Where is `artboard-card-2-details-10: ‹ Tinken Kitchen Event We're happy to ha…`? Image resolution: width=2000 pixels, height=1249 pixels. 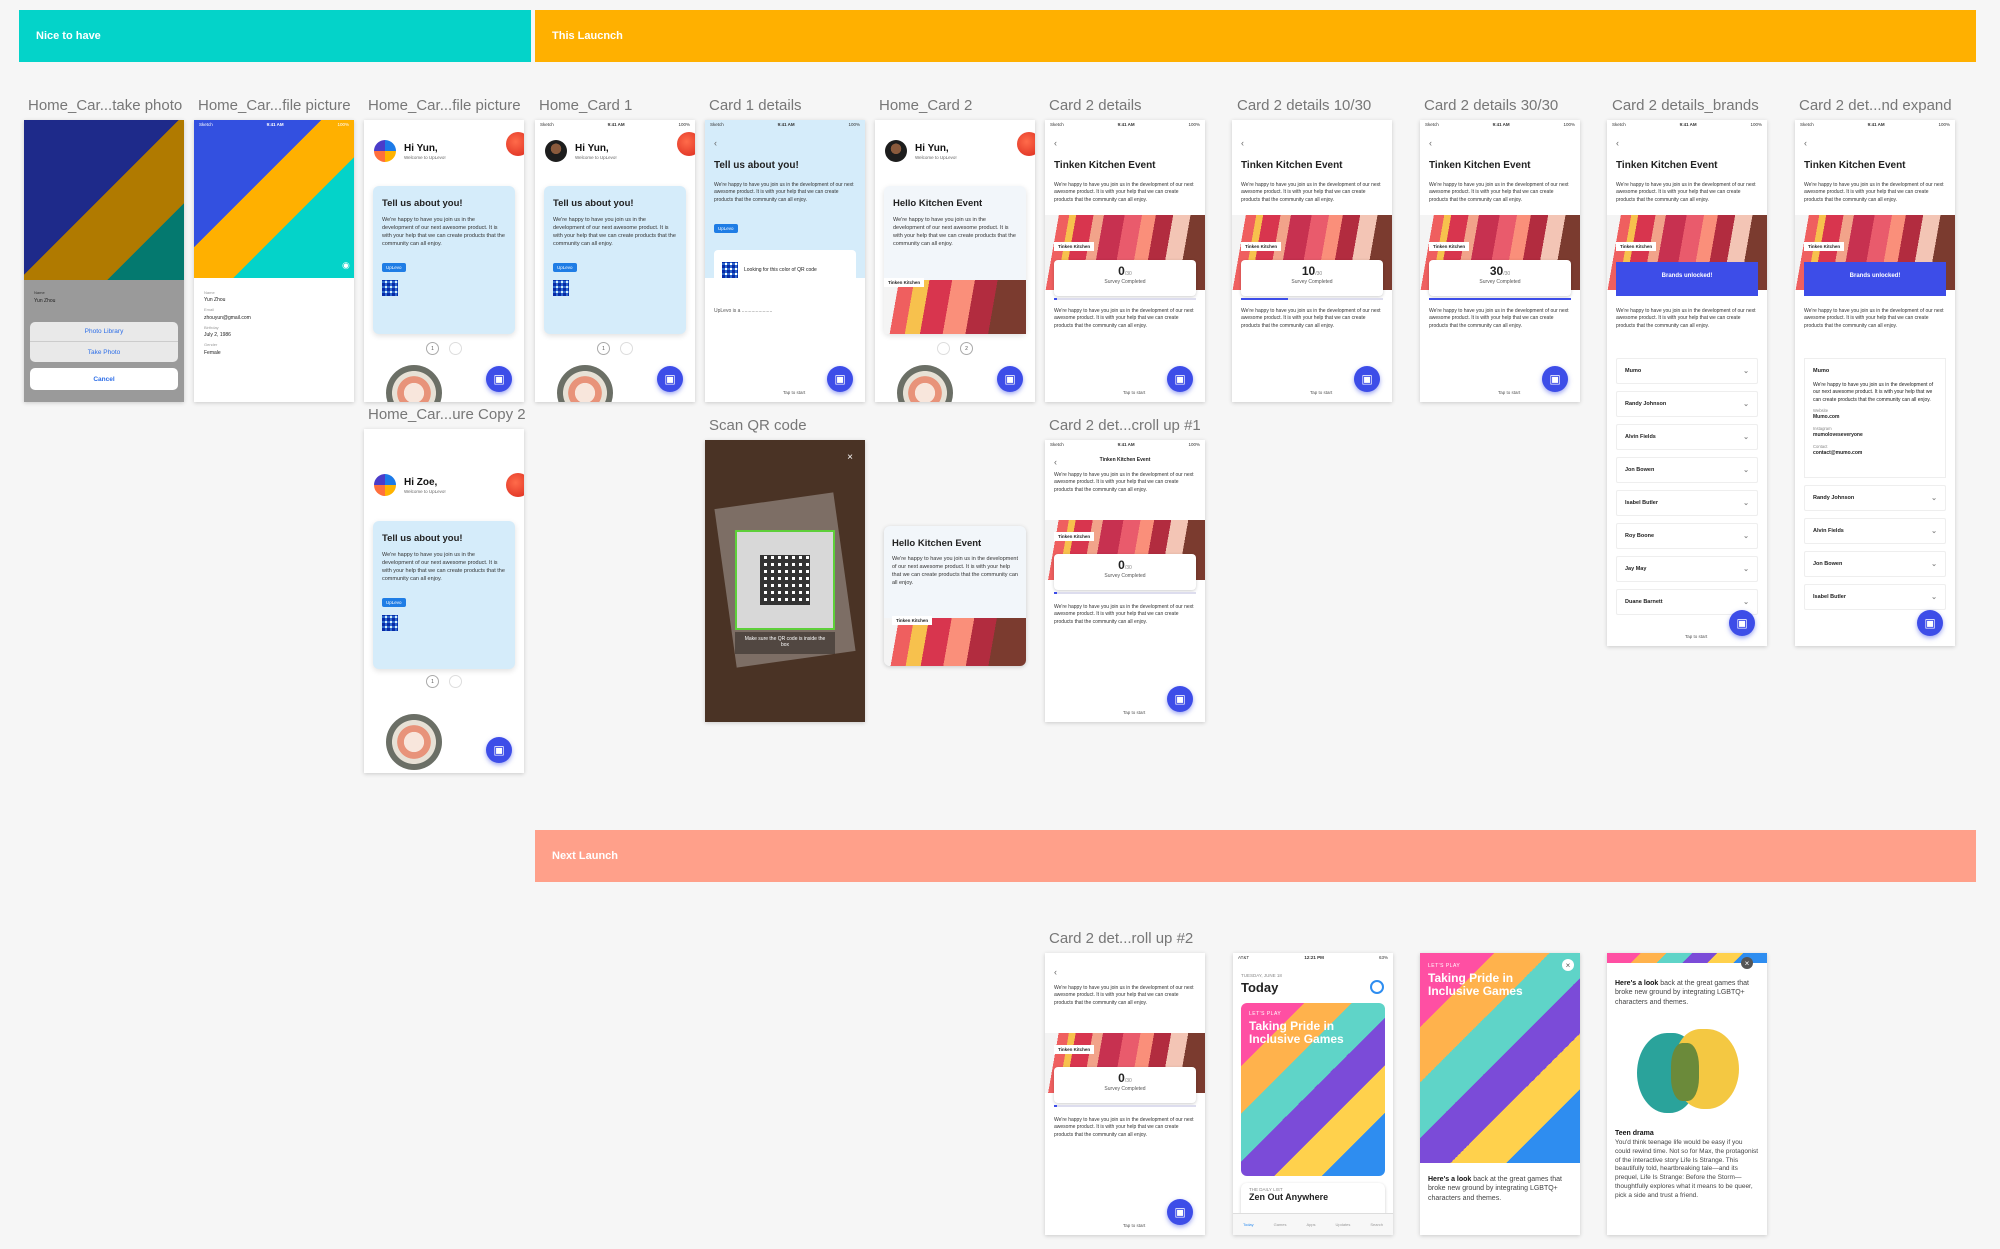 artboard-card-2-details-10: ‹ Tinken Kitchen Event We're happy to ha… is located at coordinates (1312, 261).